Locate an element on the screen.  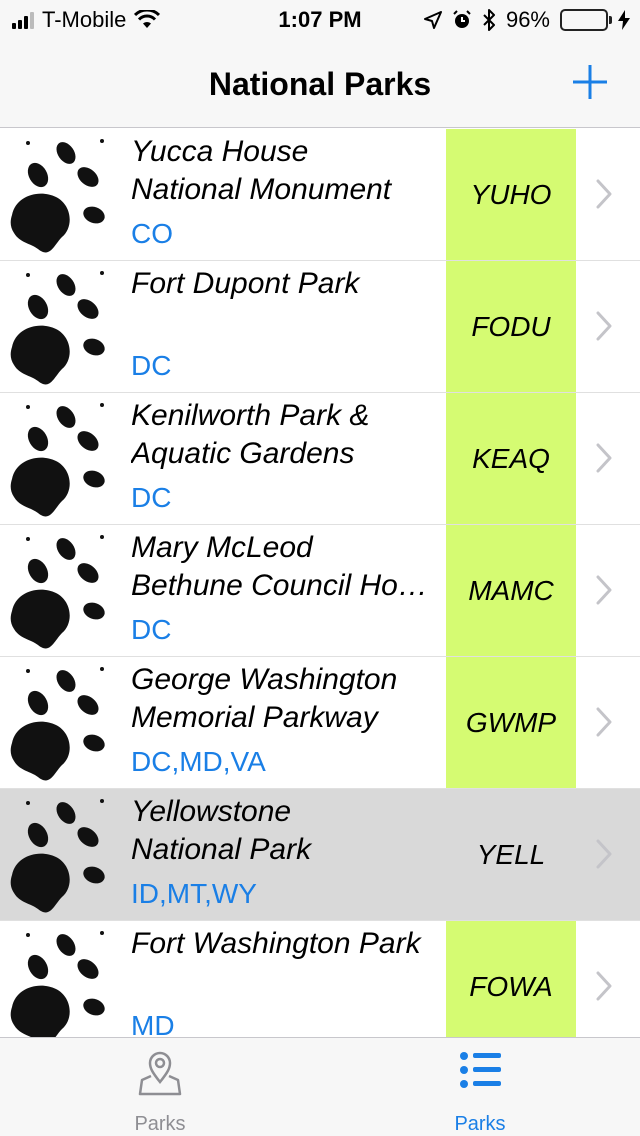
park-states: ID,MT,WY is located at coordinates (194, 893).